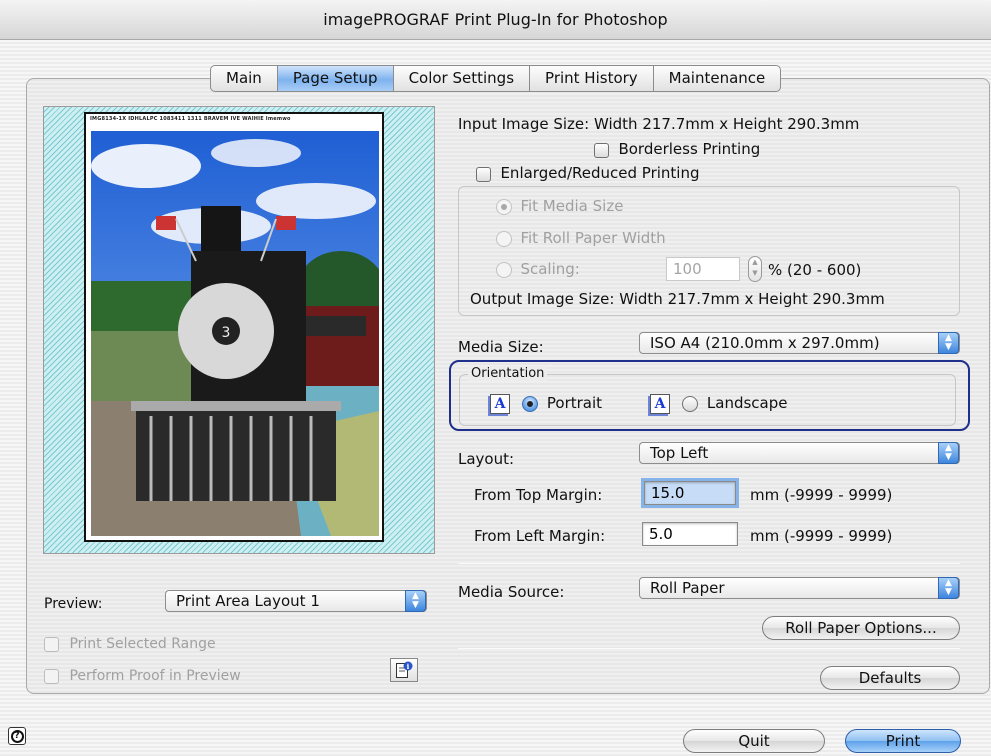 This screenshot has width=991, height=756. Describe the element at coordinates (690, 493) in the screenshot. I see `top-margin-input` at that location.